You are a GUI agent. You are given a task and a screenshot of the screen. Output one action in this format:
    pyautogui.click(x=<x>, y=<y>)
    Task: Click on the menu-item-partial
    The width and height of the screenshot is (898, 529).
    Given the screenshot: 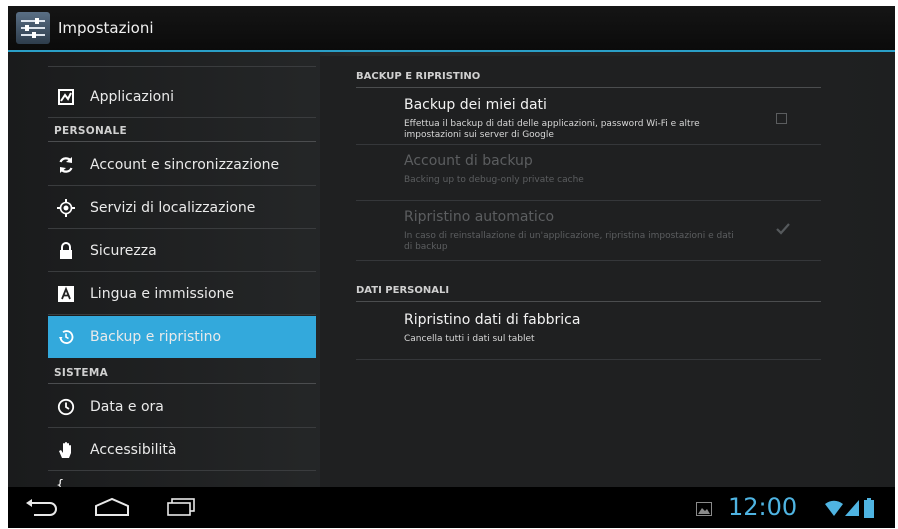 What is the action you would take?
    pyautogui.click(x=182, y=59)
    